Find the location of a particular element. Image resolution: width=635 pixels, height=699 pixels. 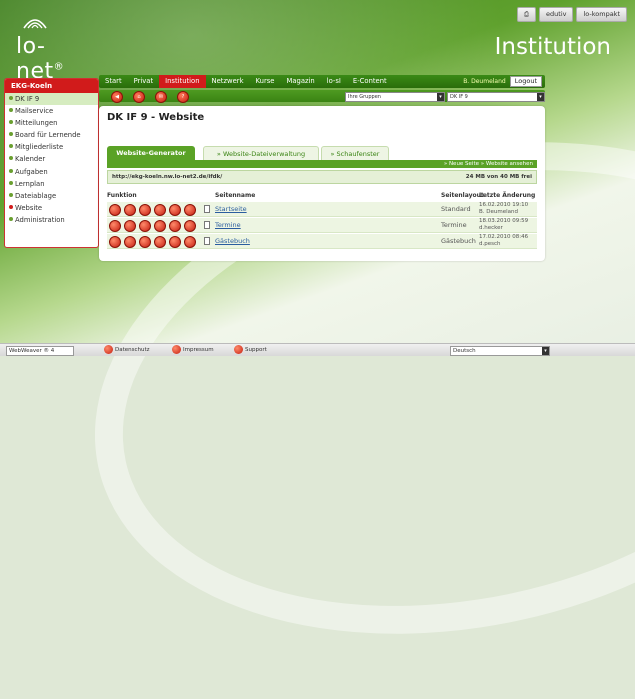

back-icon: ◀ is located at coordinates (117, 97).